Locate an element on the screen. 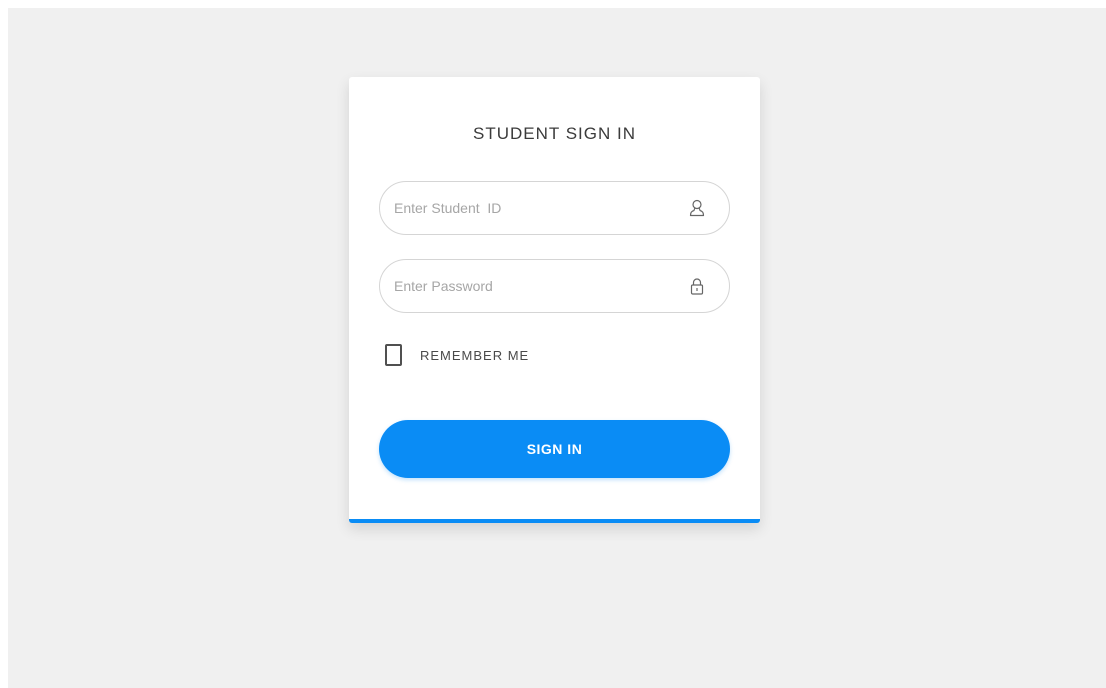 This screenshot has width=1106, height=688. password-input is located at coordinates (534, 286).